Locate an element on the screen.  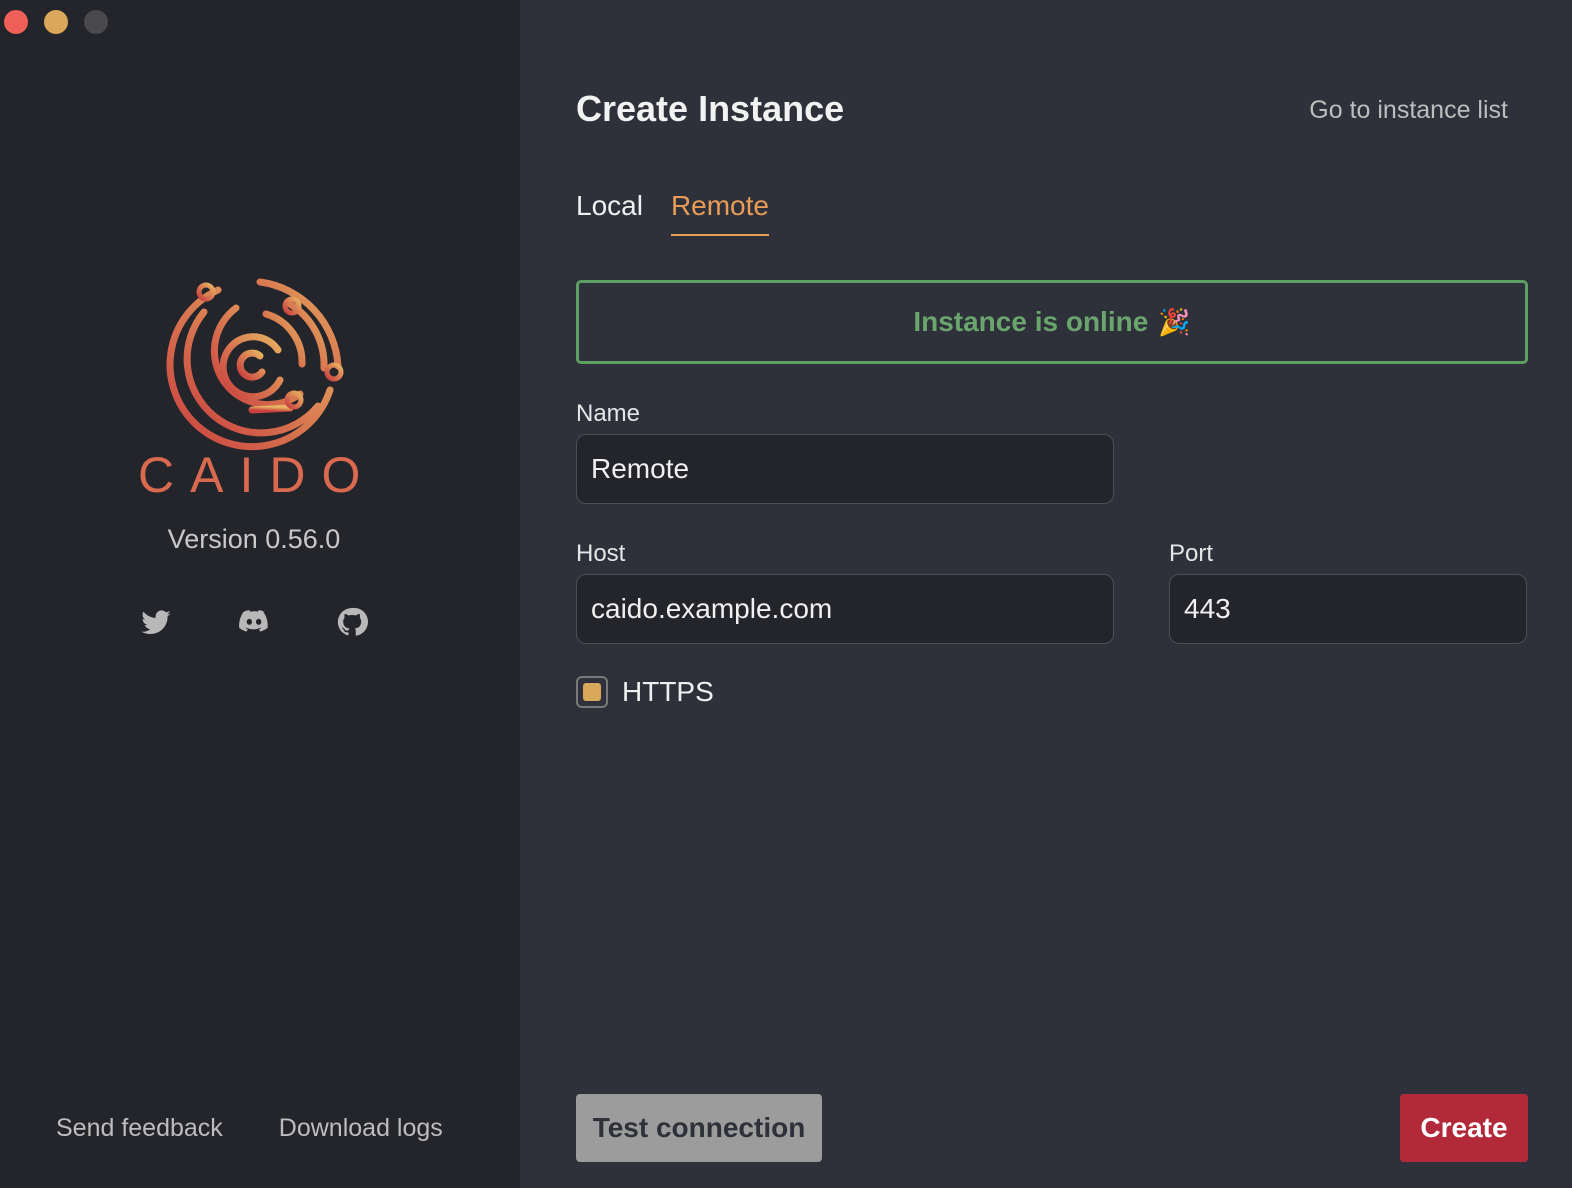
social-links is located at coordinates (254, 622).